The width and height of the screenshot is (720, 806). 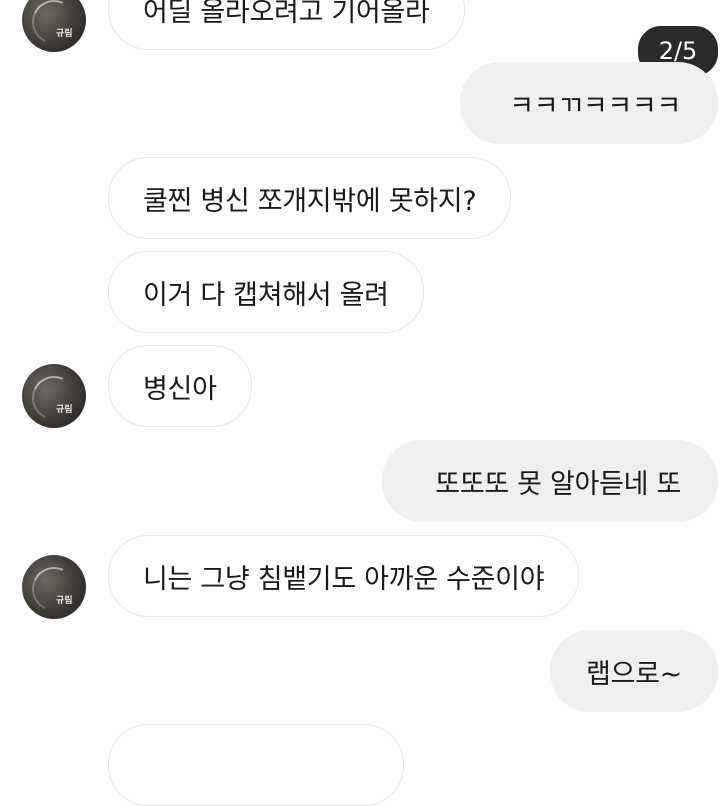 I want to click on incoming-message-bubble: 니는 그냥 침뱉기도 아까운 수준이야, so click(x=344, y=576).